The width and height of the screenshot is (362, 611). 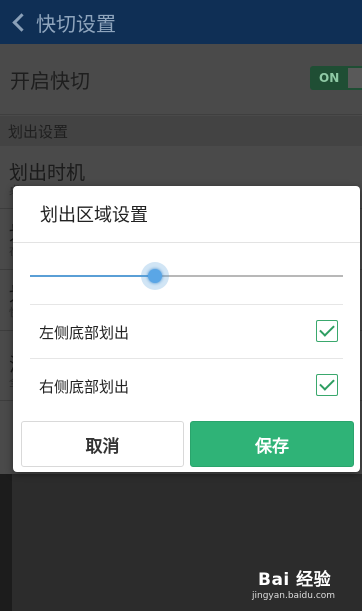 What do you see at coordinates (84, 332) in the screenshot?
I see `option-label: 左侧底部划出` at bounding box center [84, 332].